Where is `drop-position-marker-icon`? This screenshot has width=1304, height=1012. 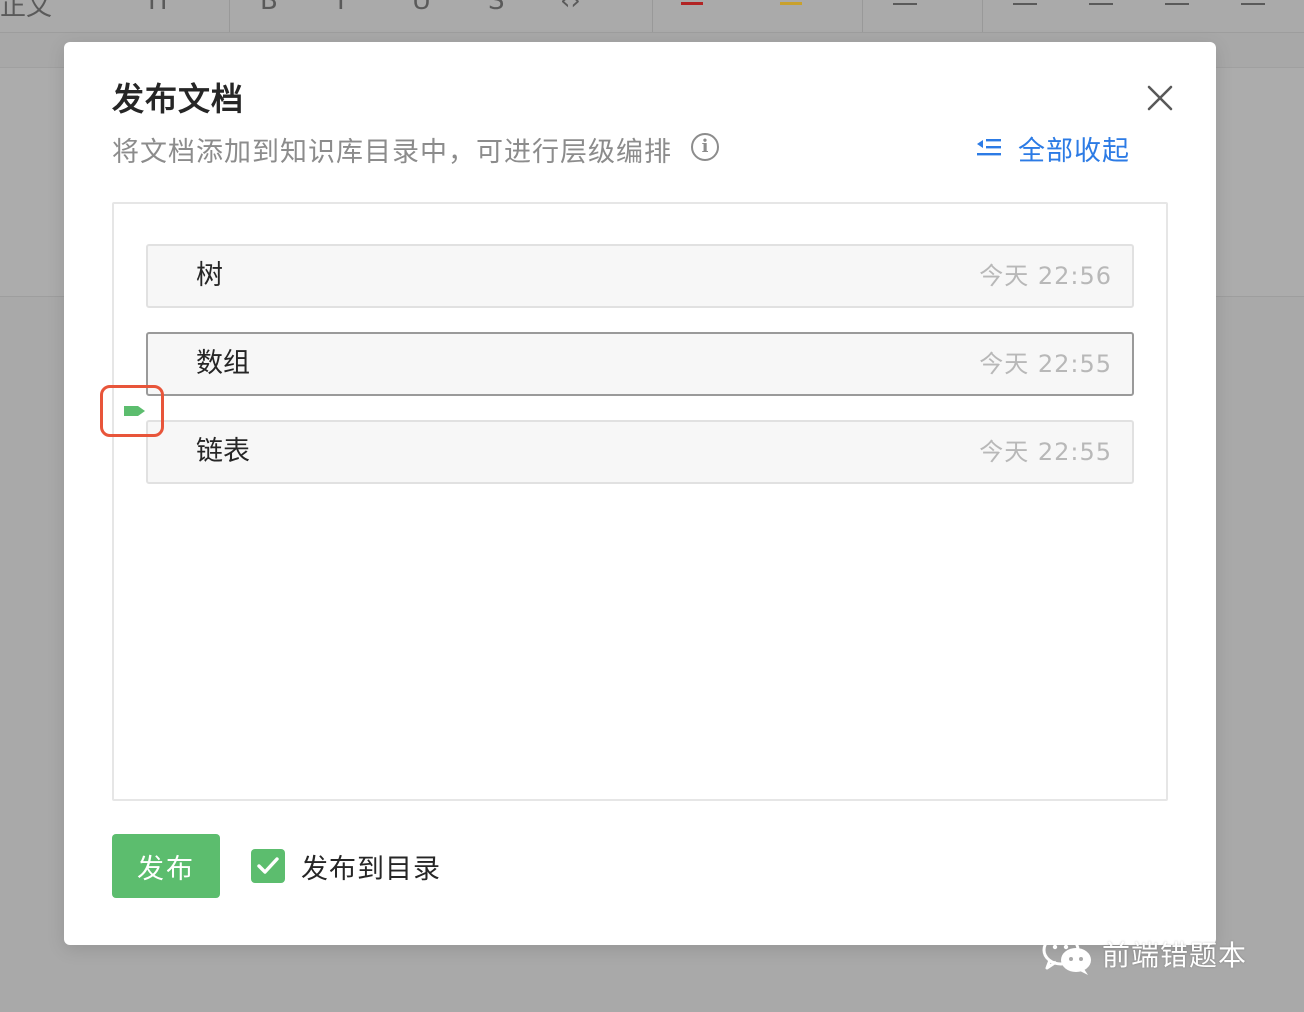 drop-position-marker-icon is located at coordinates (134, 411).